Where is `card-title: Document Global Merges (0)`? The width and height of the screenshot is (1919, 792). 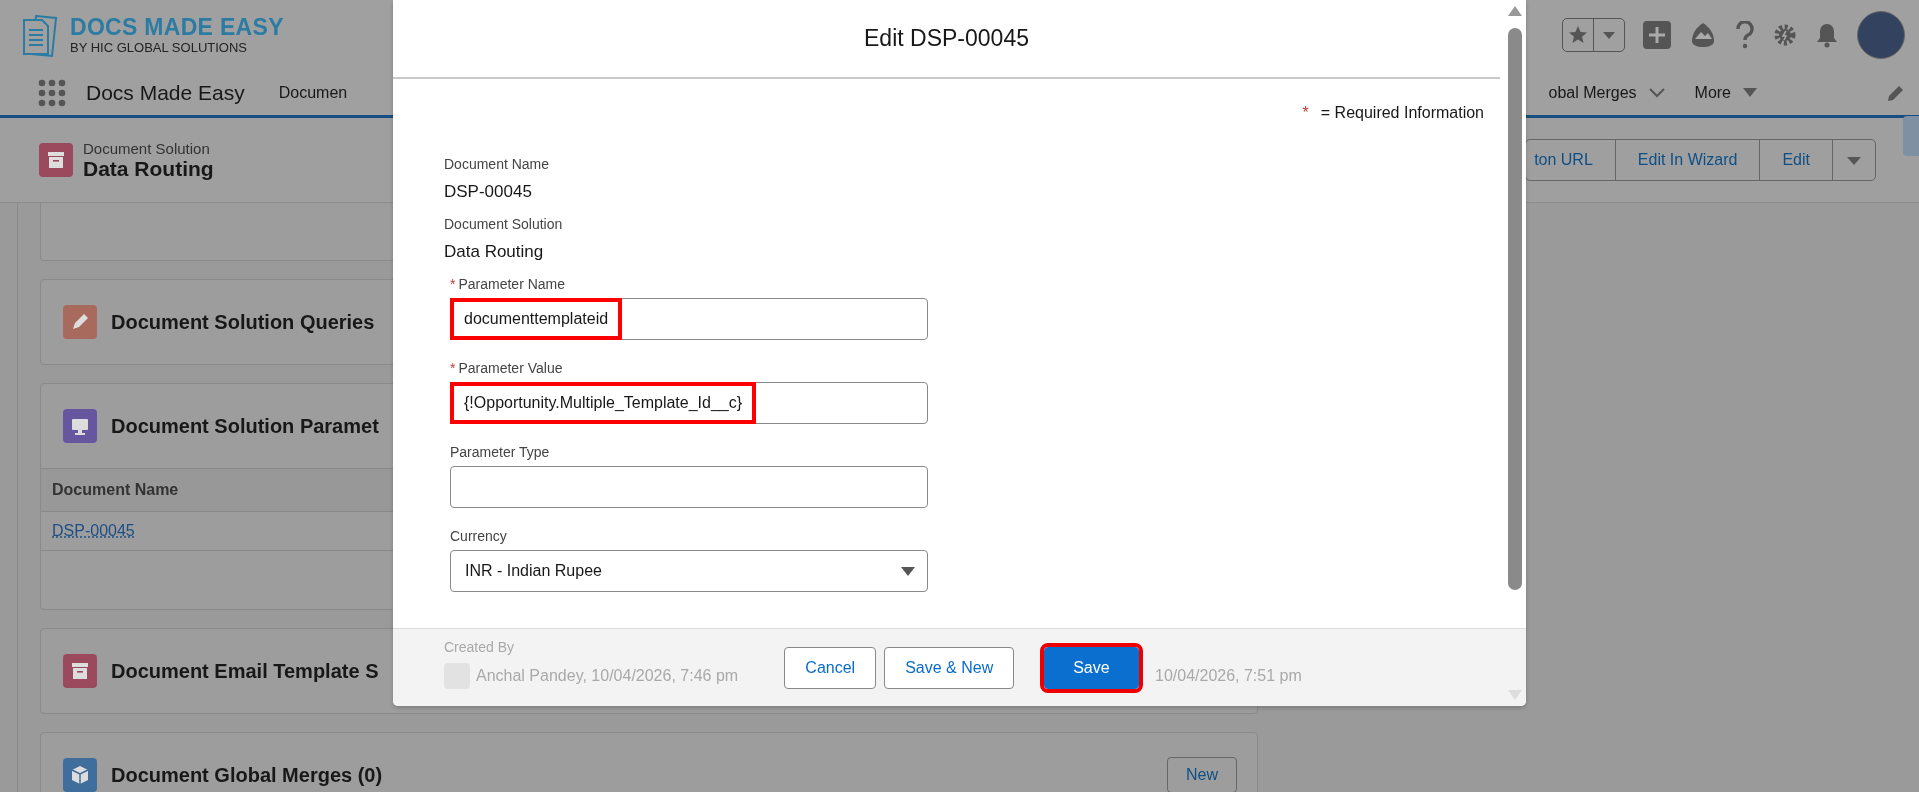 card-title: Document Global Merges (0) is located at coordinates (247, 775).